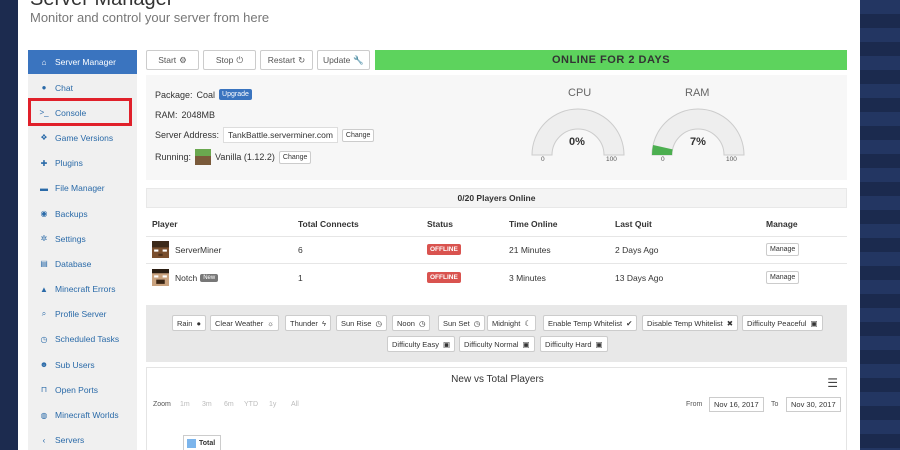 The height and width of the screenshot is (450, 900). Describe the element at coordinates (189, 323) in the screenshot. I see `rain-button: Rain ●` at that location.